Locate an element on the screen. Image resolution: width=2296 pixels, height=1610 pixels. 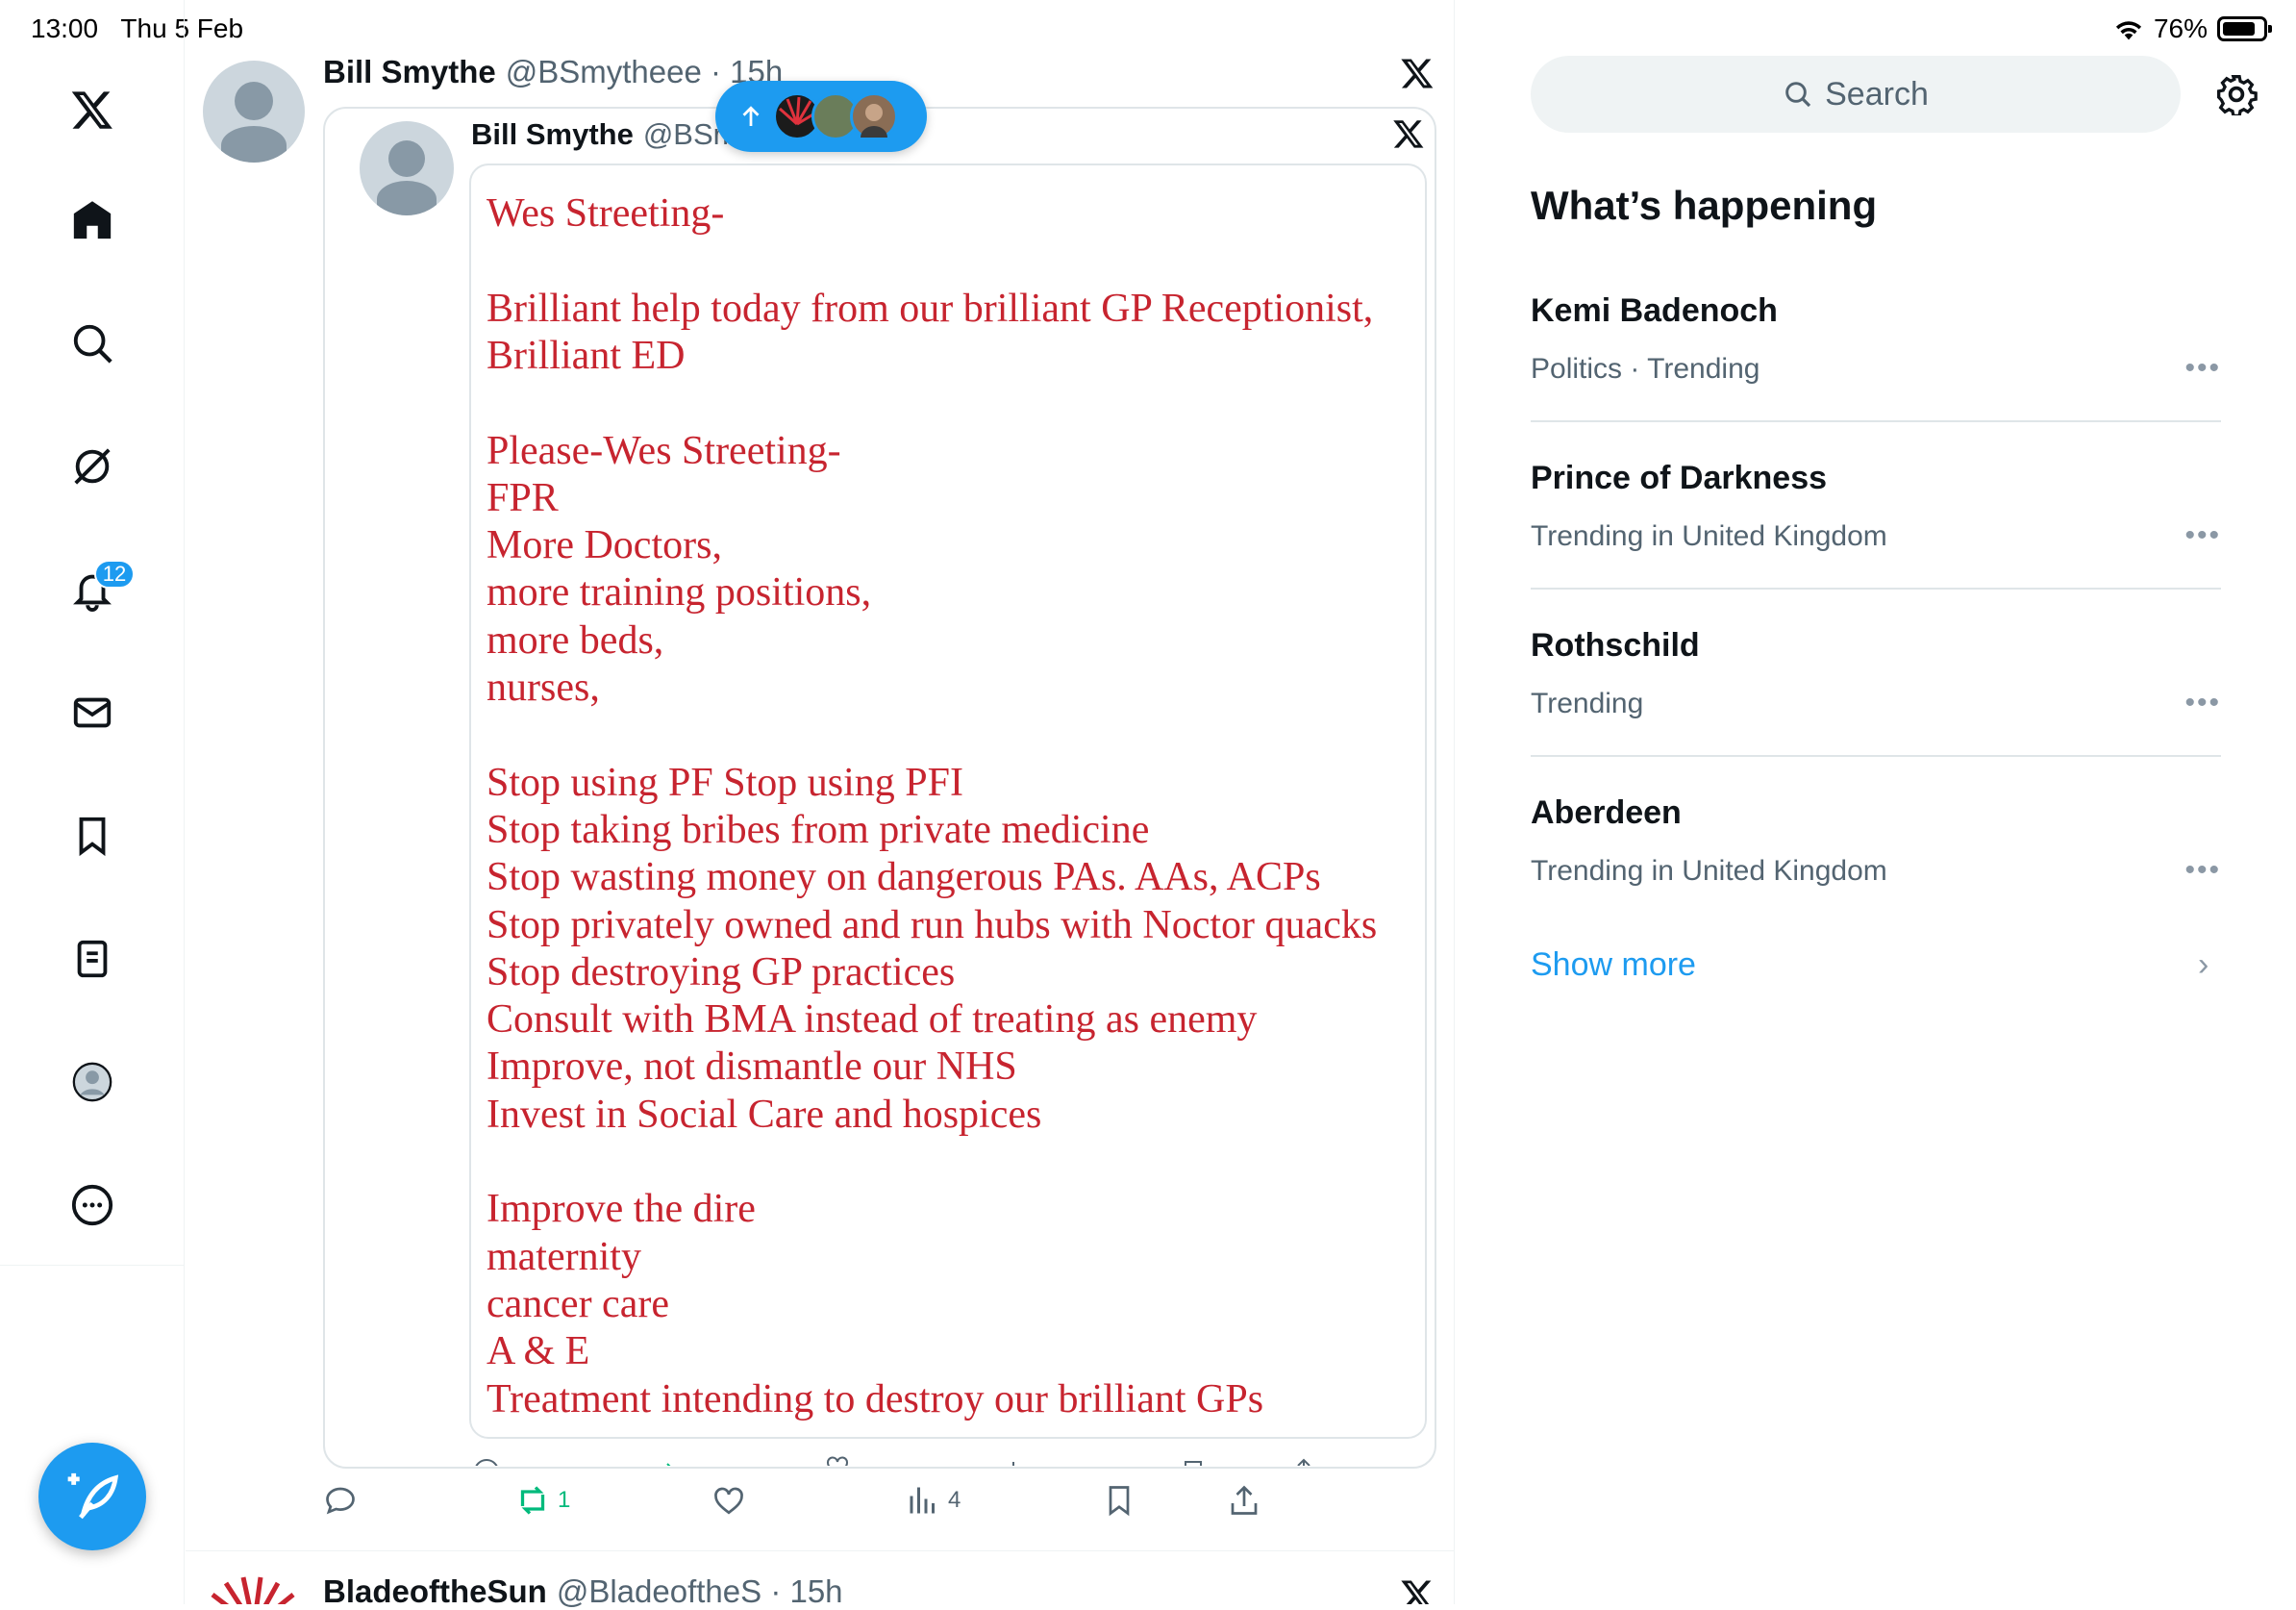
image-text-line: Stop taking bribes from private medicine is located at coordinates (818, 829).